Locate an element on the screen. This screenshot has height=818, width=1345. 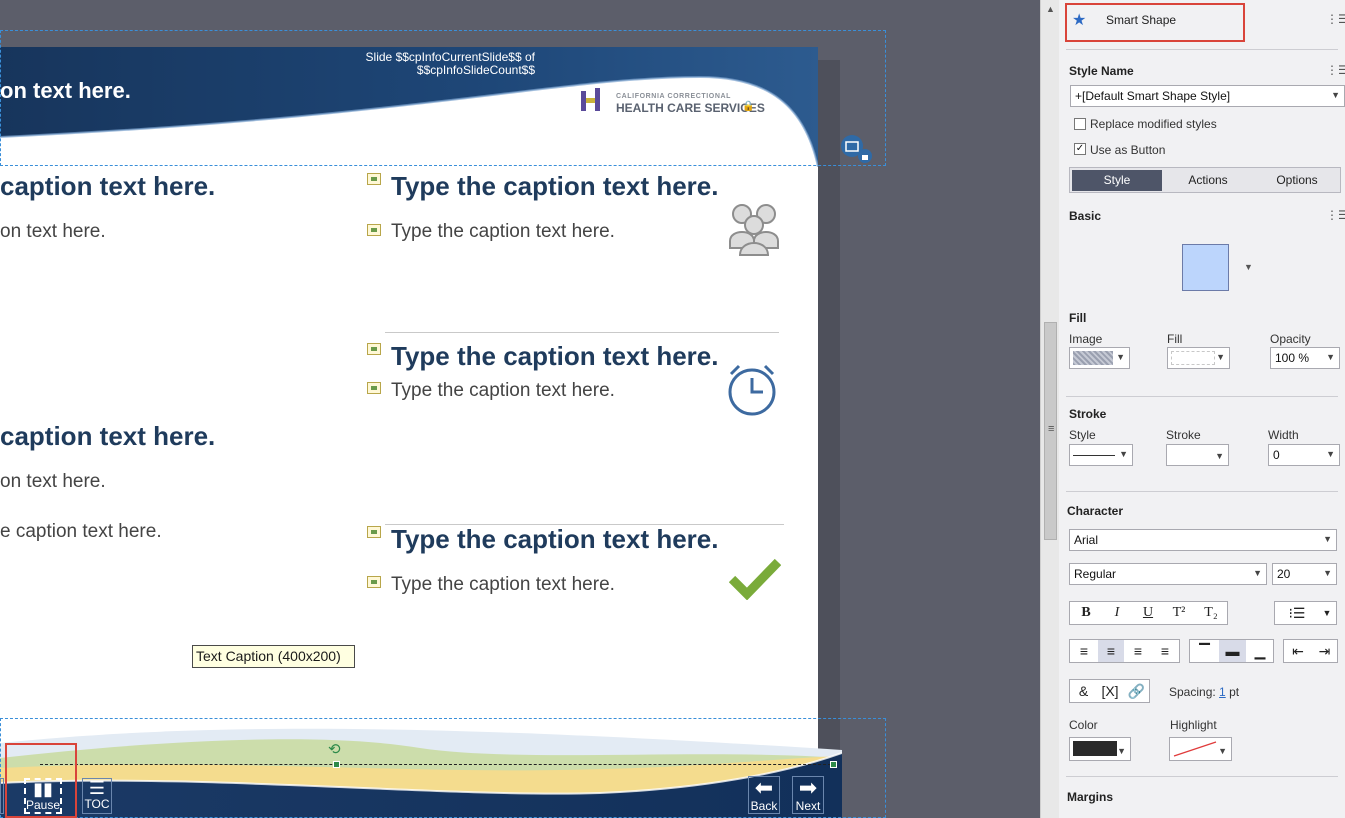
align-right-icon: ≡ is located at coordinates (1138, 651).